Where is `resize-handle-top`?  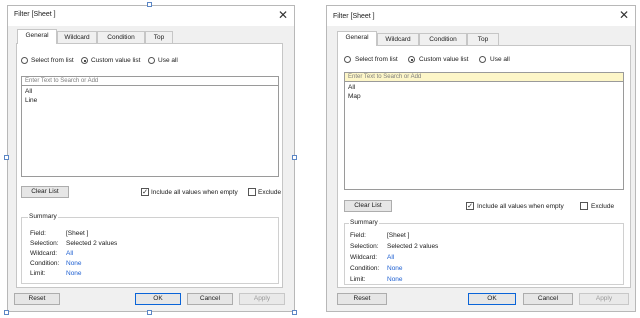
resize-handle-top is located at coordinates (149, 4).